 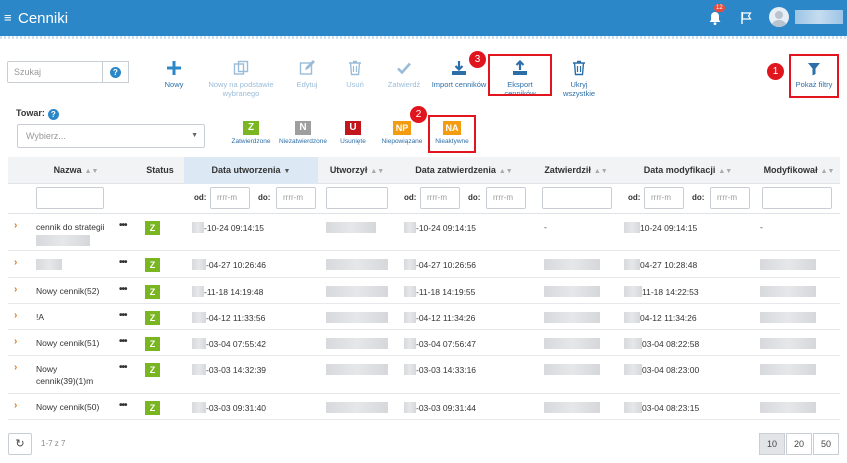 I want to click on refresh-button: ↻, so click(x=20, y=444).